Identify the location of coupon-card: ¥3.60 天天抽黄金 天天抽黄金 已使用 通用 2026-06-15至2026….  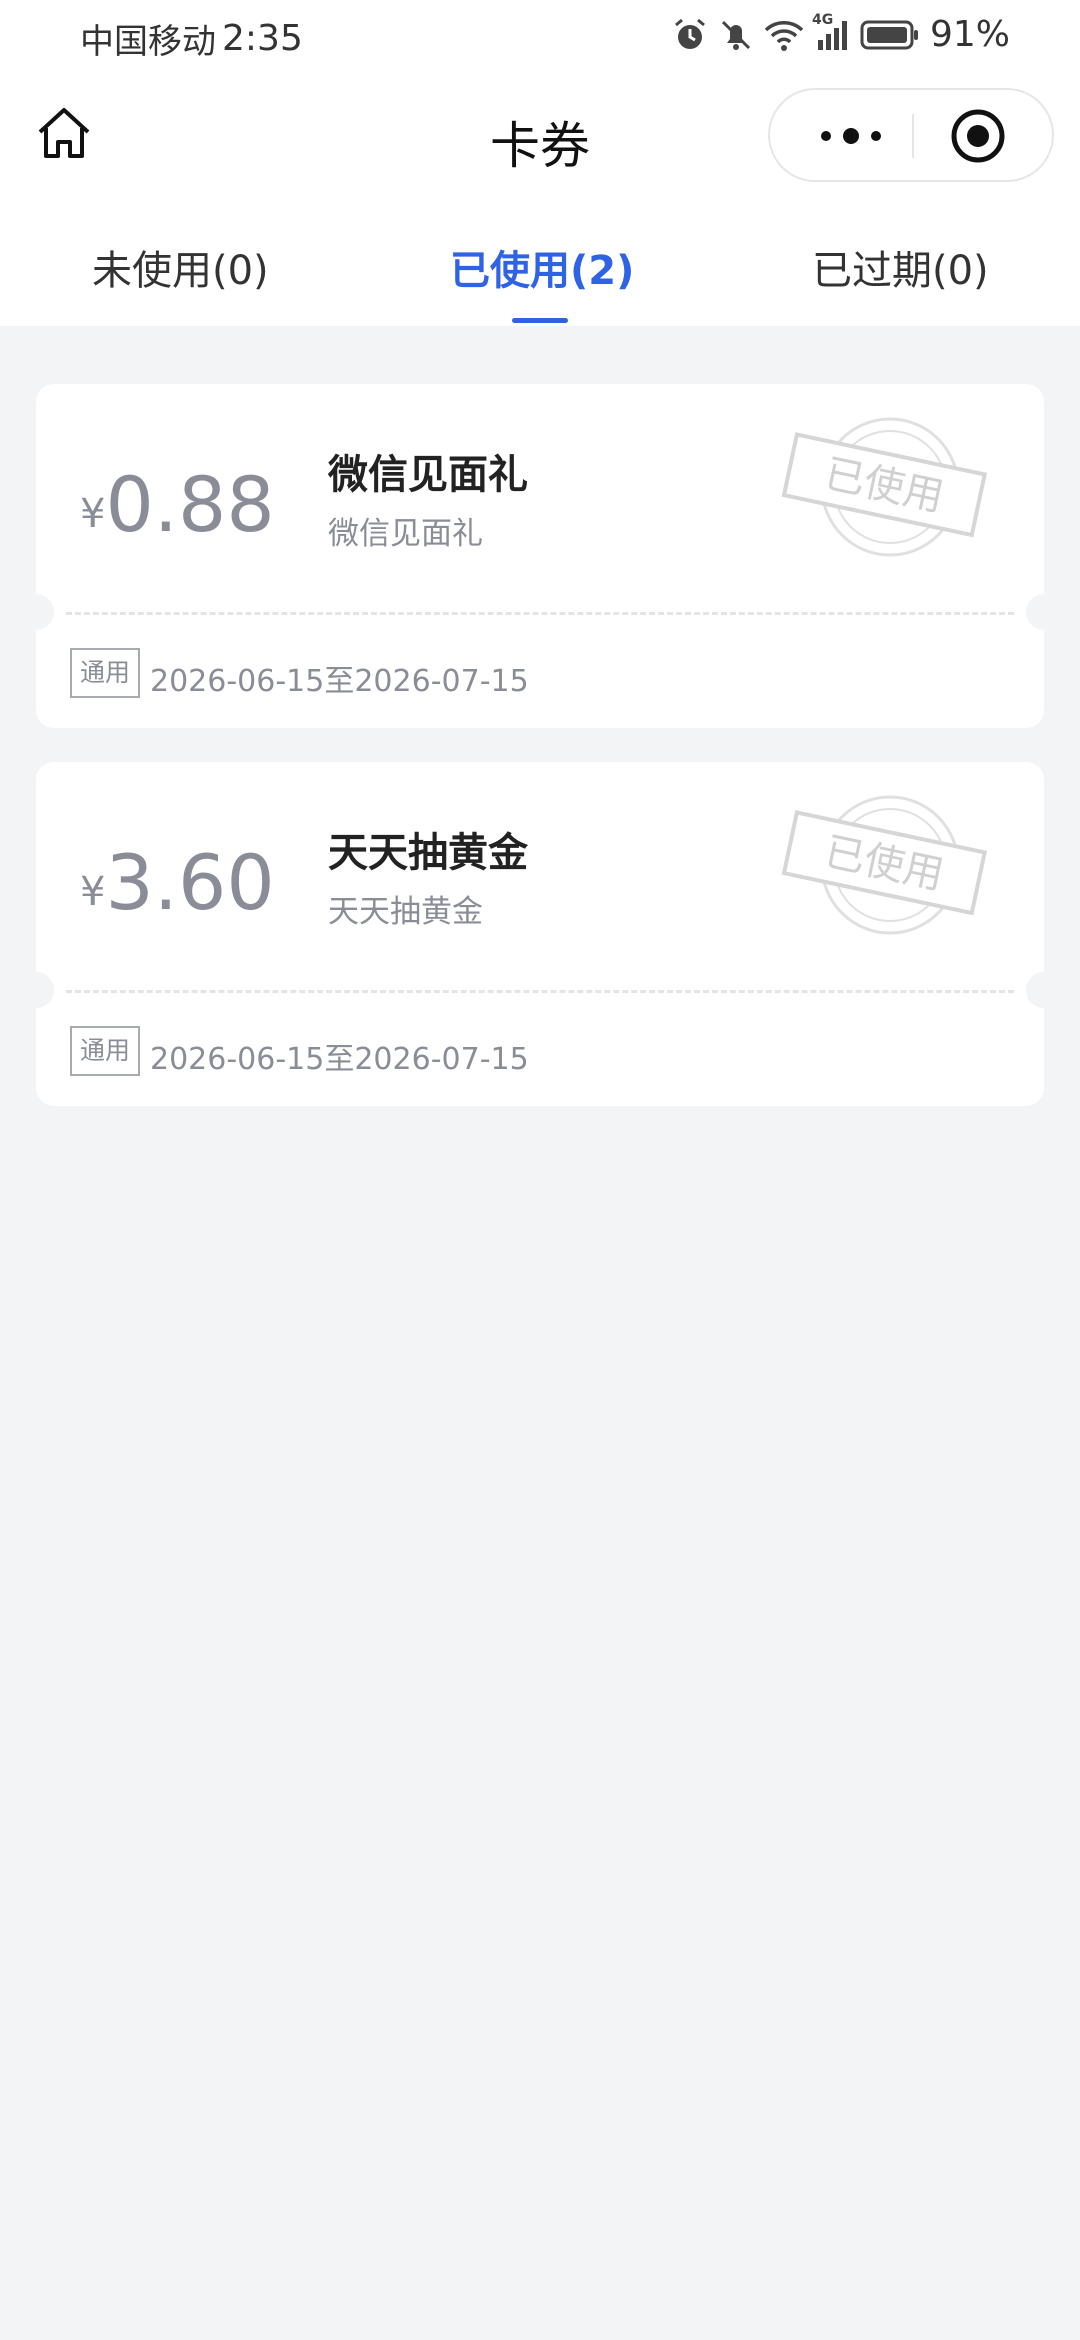
(540, 934).